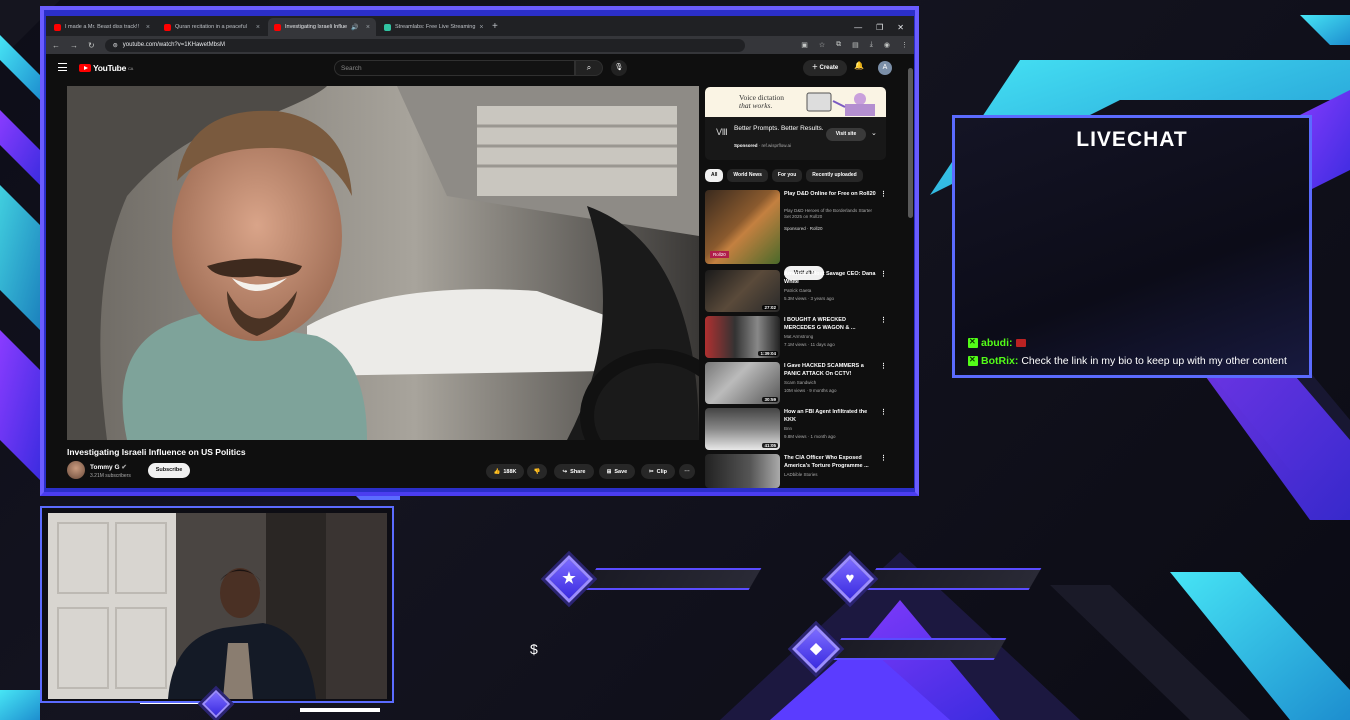 This screenshot has height=720, width=1350. I want to click on video-thumbnail: 41:05, so click(742, 429).